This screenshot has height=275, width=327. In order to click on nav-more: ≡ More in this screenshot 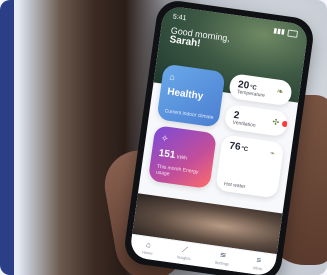, I will do `click(258, 263)`.